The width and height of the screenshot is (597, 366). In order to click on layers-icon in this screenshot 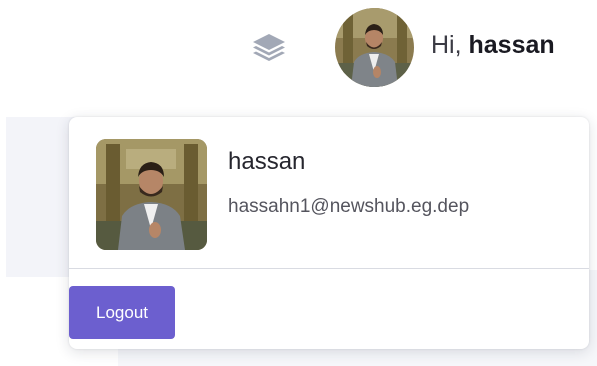, I will do `click(269, 46)`.